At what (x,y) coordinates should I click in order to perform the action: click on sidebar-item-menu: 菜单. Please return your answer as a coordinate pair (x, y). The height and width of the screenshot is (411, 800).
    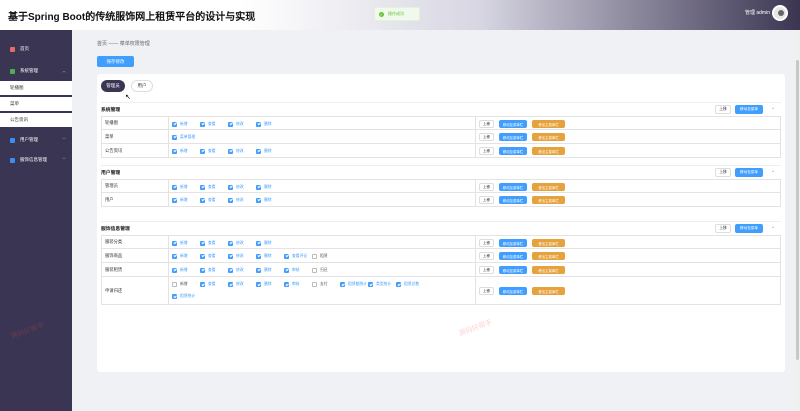
    Looking at the image, I should click on (36, 104).